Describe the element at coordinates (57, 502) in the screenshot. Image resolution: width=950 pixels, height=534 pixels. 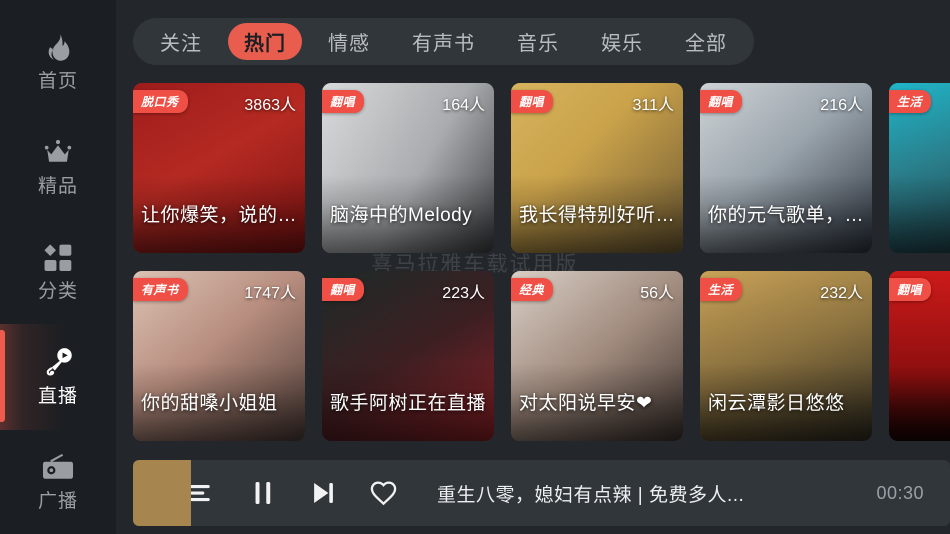
I see `sidebar-item-label: 广播` at that location.